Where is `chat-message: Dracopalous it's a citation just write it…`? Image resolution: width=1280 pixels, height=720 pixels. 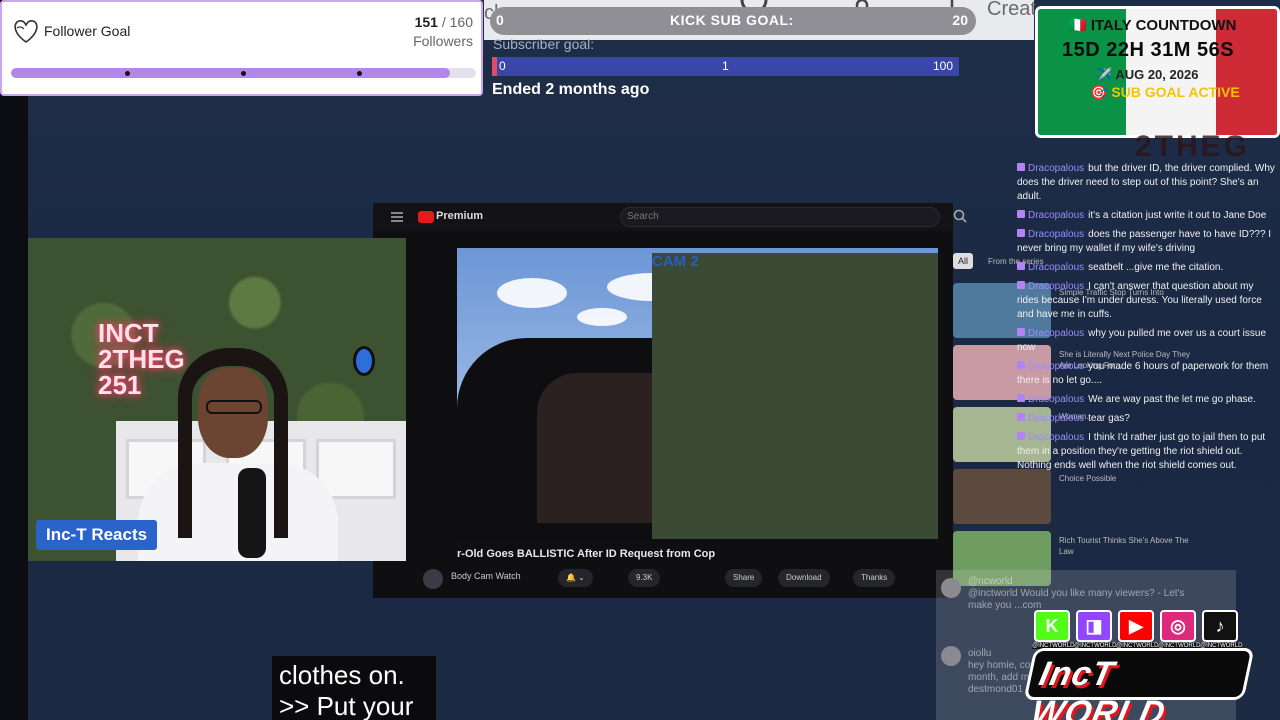 chat-message: Dracopalous it's a citation just write it… is located at coordinates (1146, 216).